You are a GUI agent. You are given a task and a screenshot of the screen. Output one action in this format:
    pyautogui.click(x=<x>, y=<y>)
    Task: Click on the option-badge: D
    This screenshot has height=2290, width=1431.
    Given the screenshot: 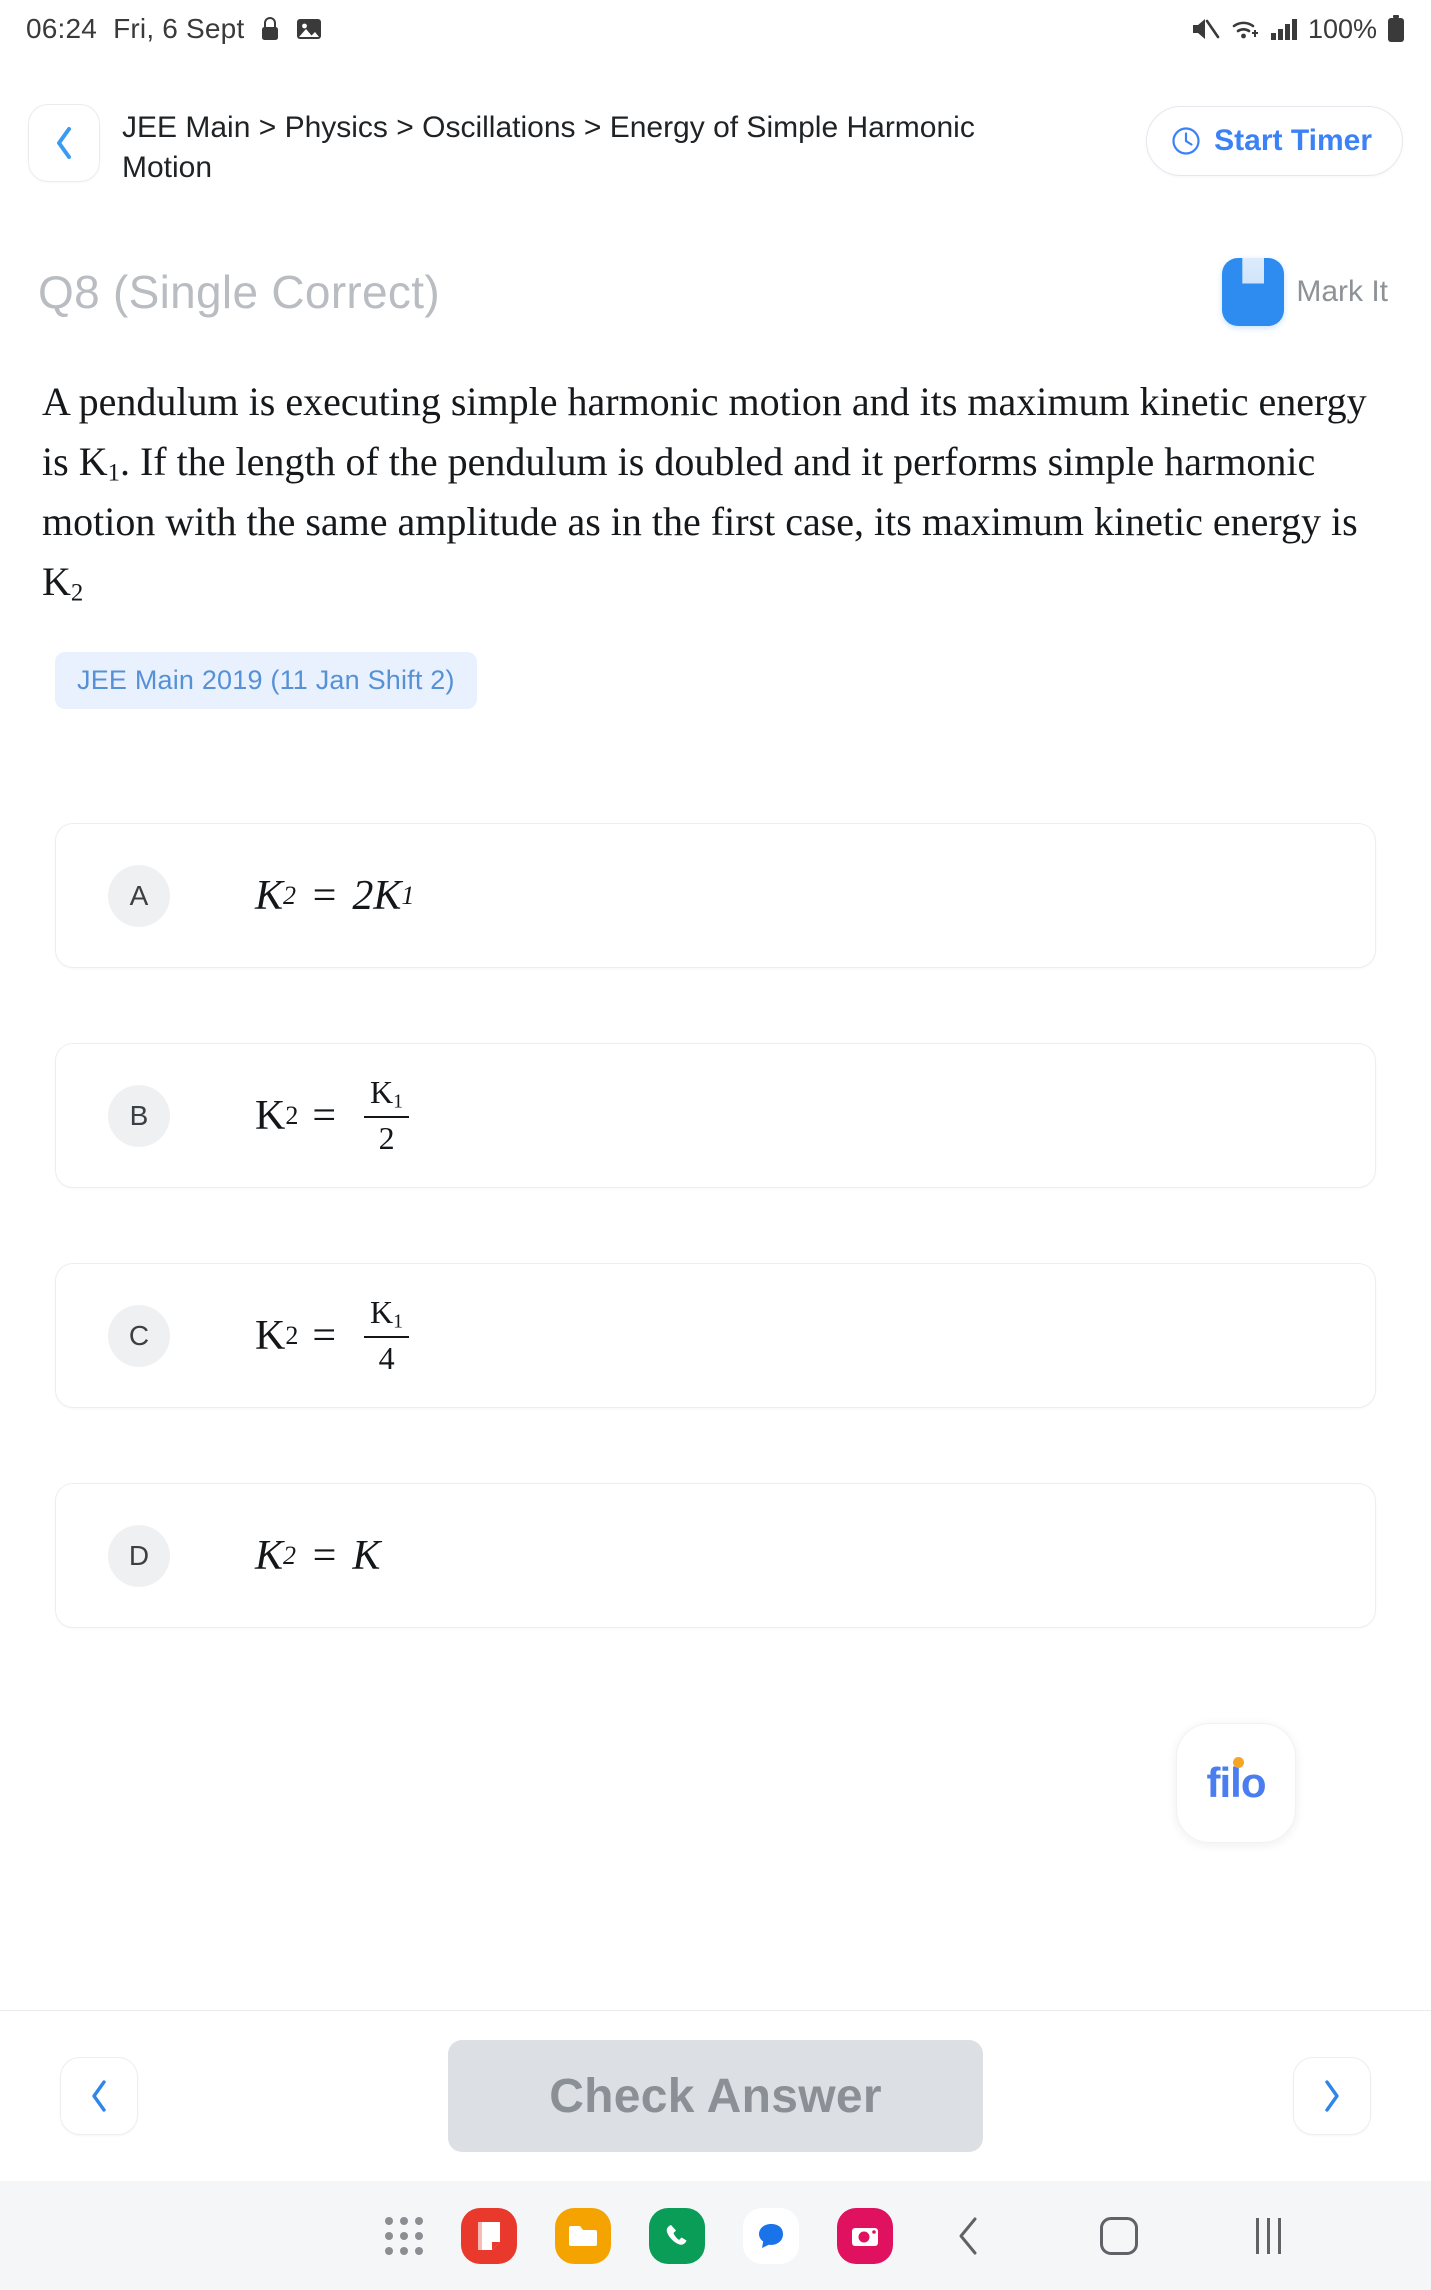 What is the action you would take?
    pyautogui.click(x=139, y=1555)
    